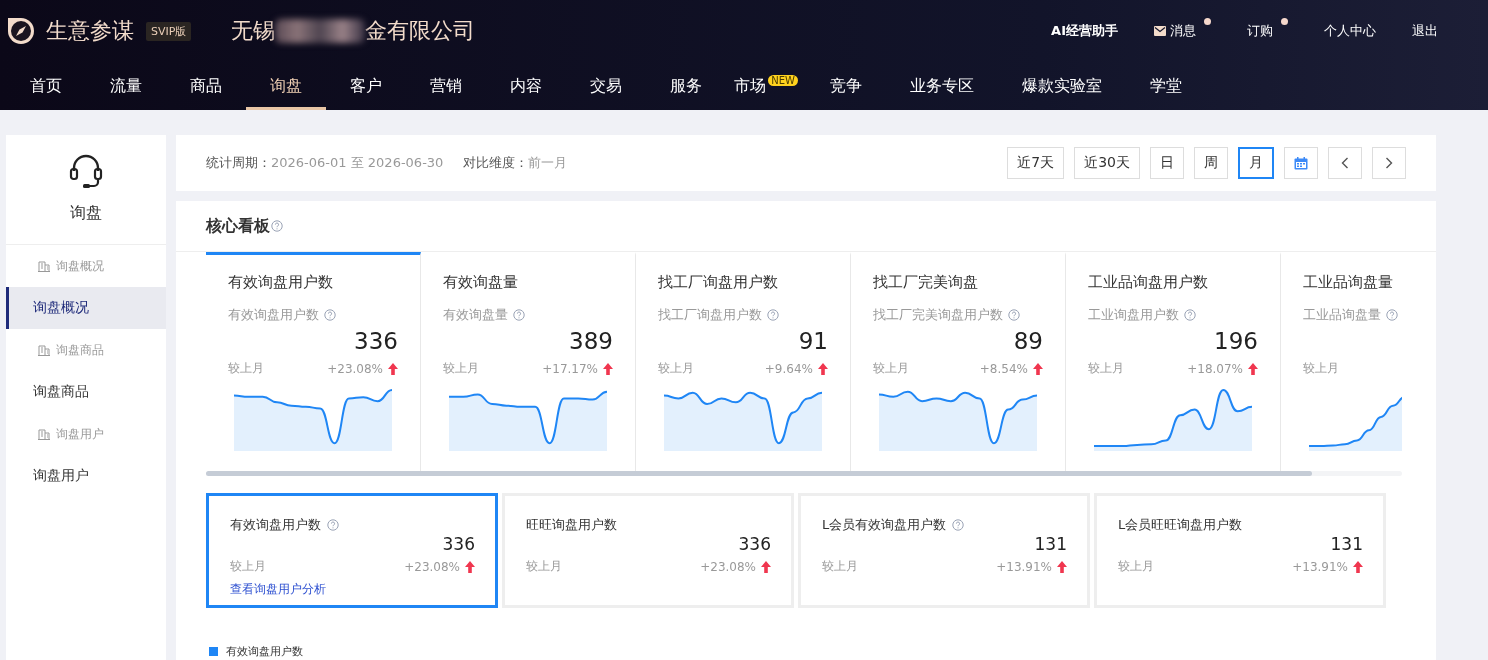  What do you see at coordinates (1267, 31) in the screenshot?
I see `header-link: 订购` at bounding box center [1267, 31].